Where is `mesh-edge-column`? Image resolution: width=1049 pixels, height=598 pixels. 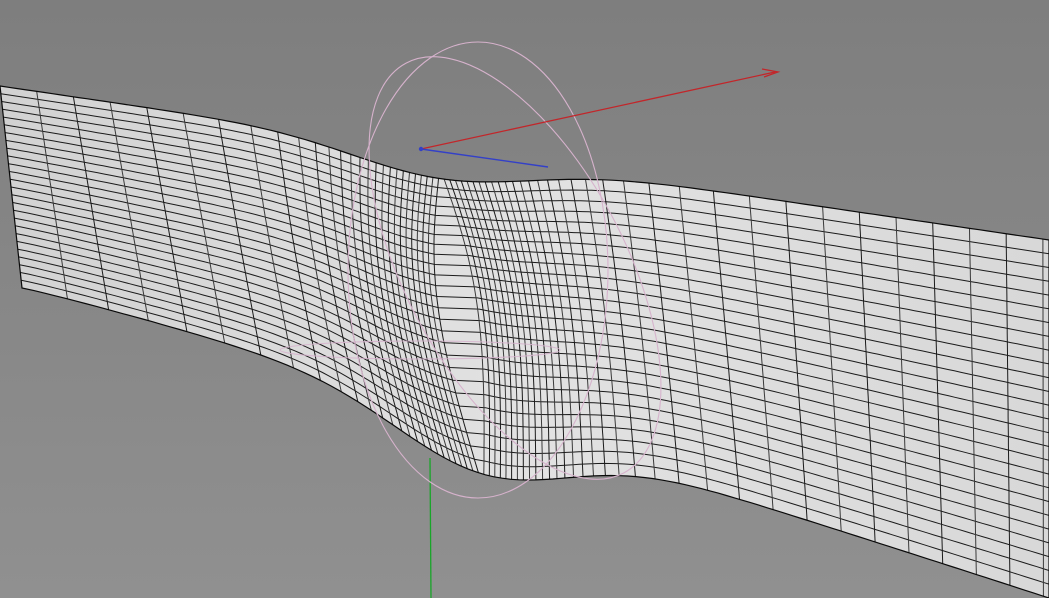 mesh-edge-column is located at coordinates (1043, 418).